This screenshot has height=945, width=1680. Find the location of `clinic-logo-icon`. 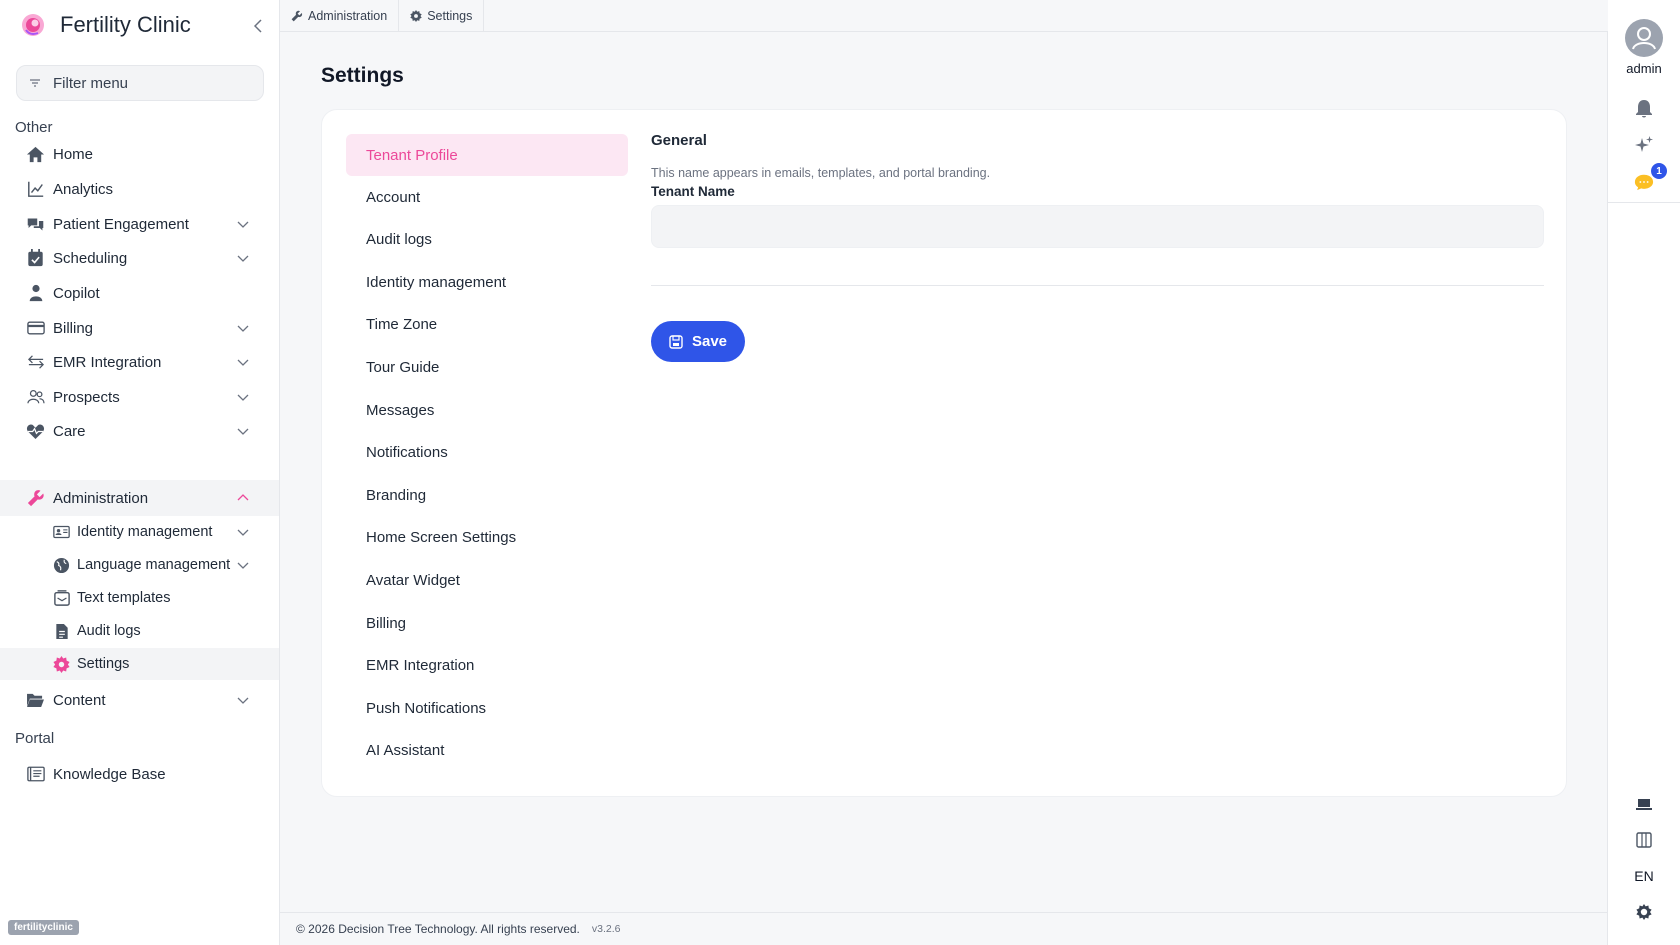

clinic-logo-icon is located at coordinates (33, 25).